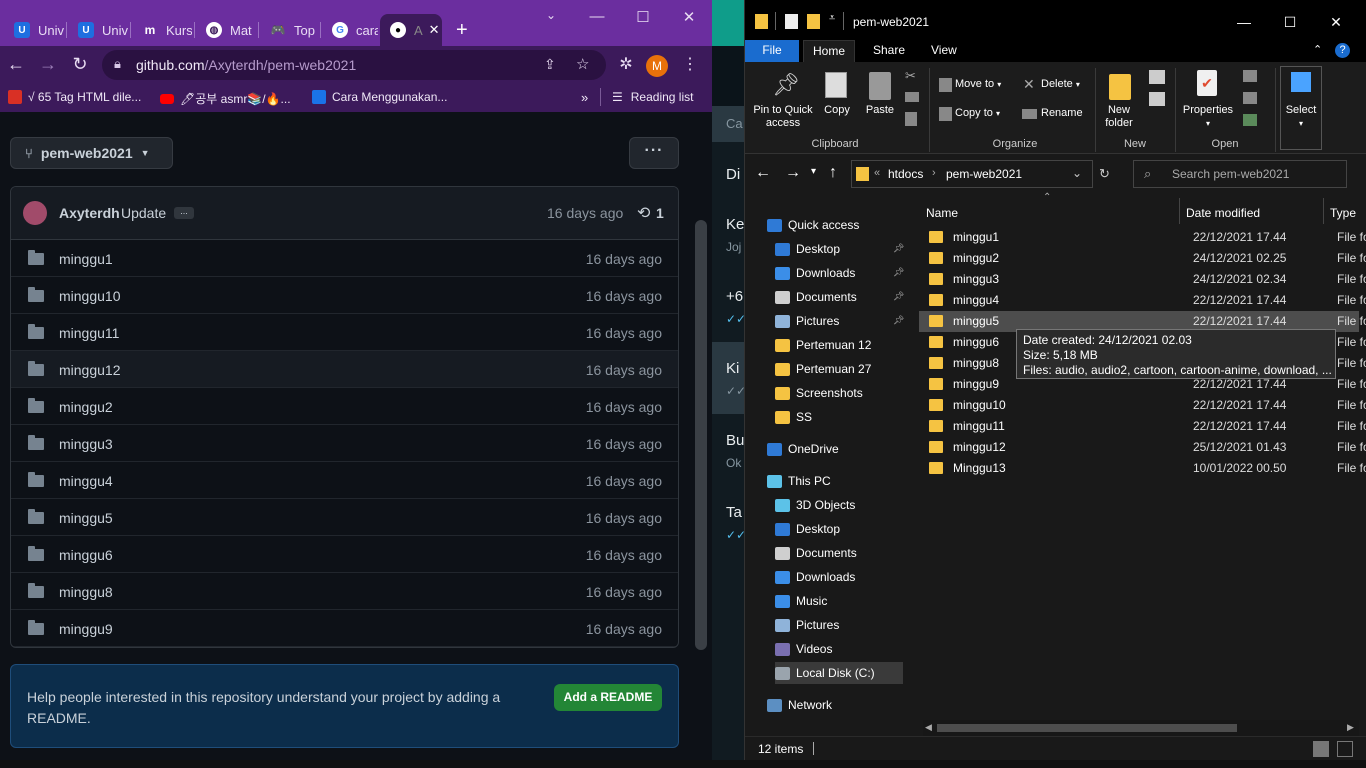 This screenshot has height=768, width=1366. I want to click on edit-icon, so click(1250, 98).